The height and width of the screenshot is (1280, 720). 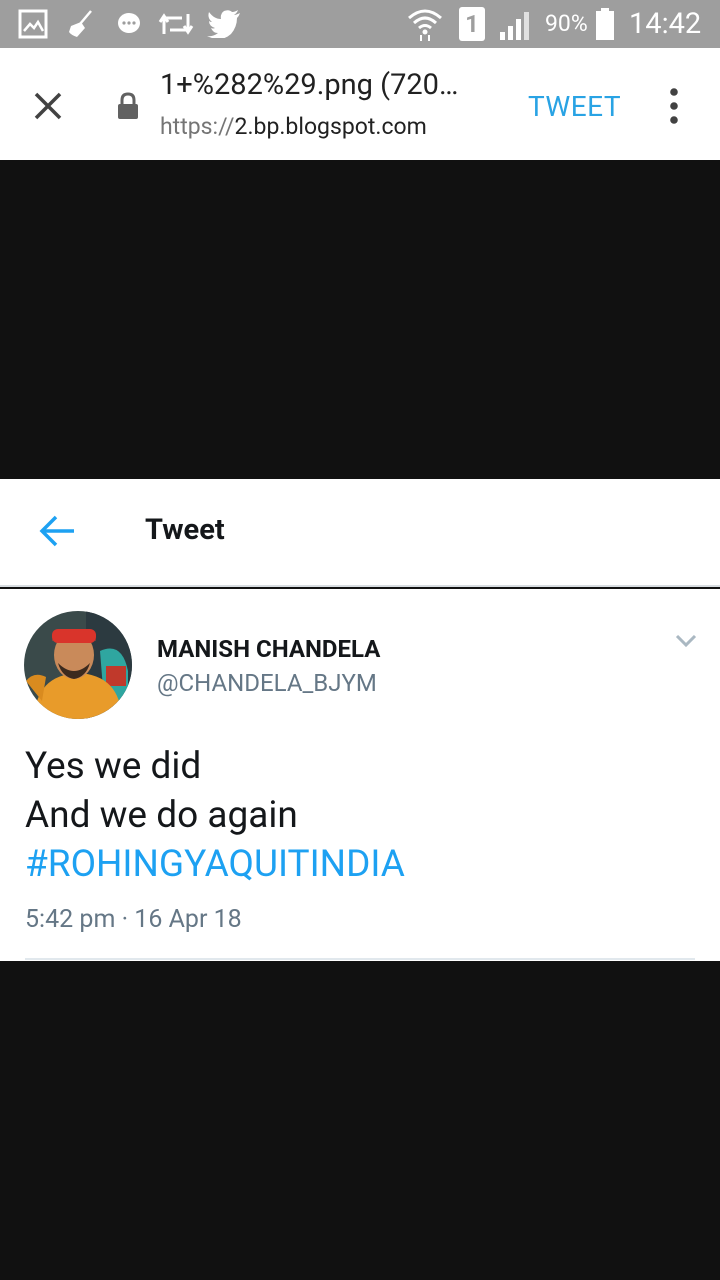 What do you see at coordinates (161, 815) in the screenshot?
I see `tweet-text-line: And we do again` at bounding box center [161, 815].